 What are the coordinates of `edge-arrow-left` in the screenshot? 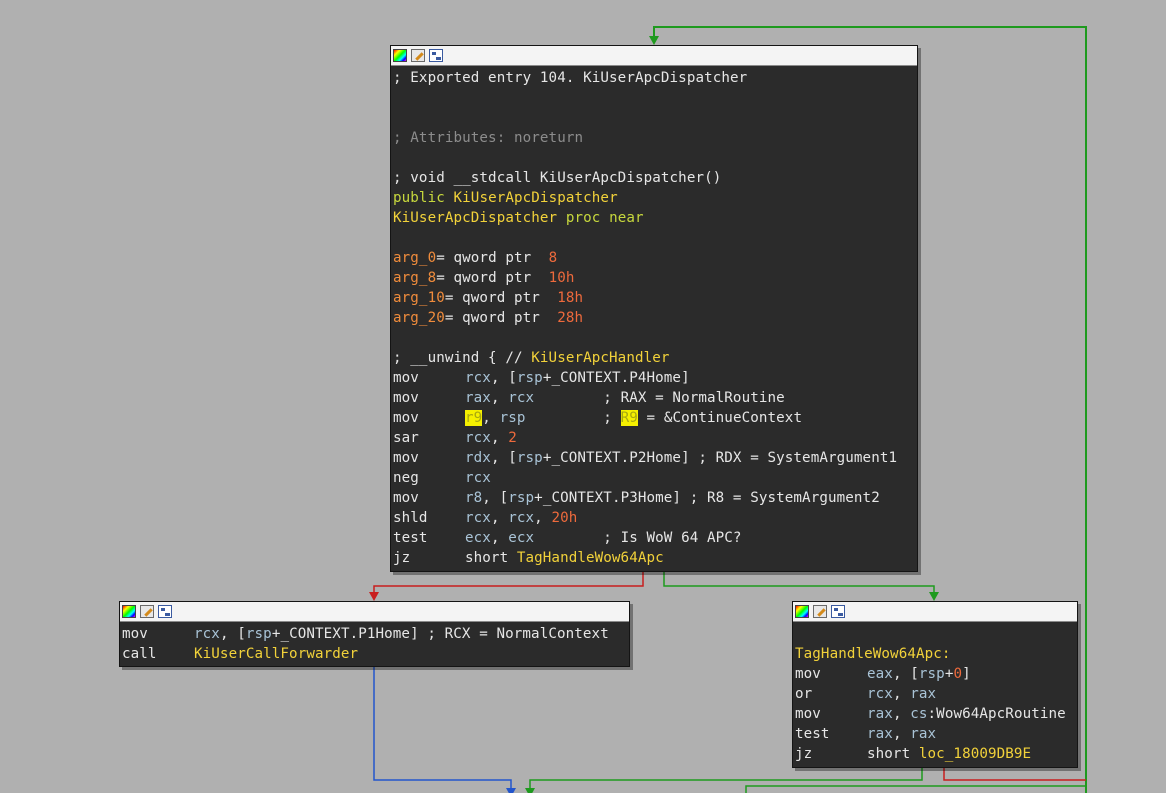 It's located at (374, 596).